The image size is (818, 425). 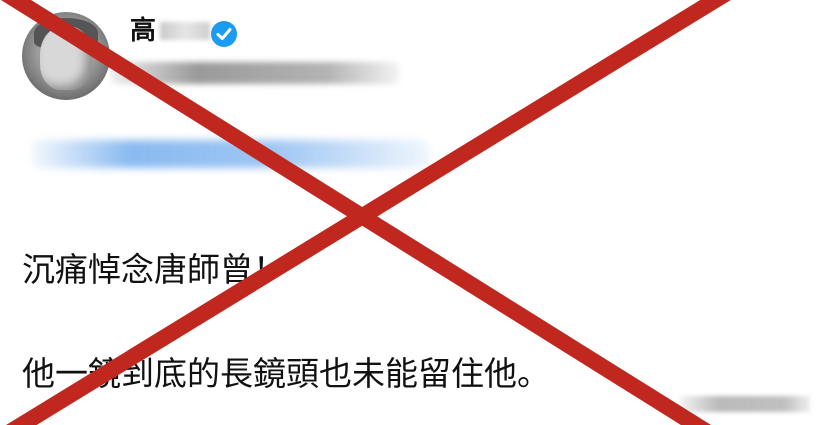 I want to click on blurred-meta-region, so click(x=745, y=404).